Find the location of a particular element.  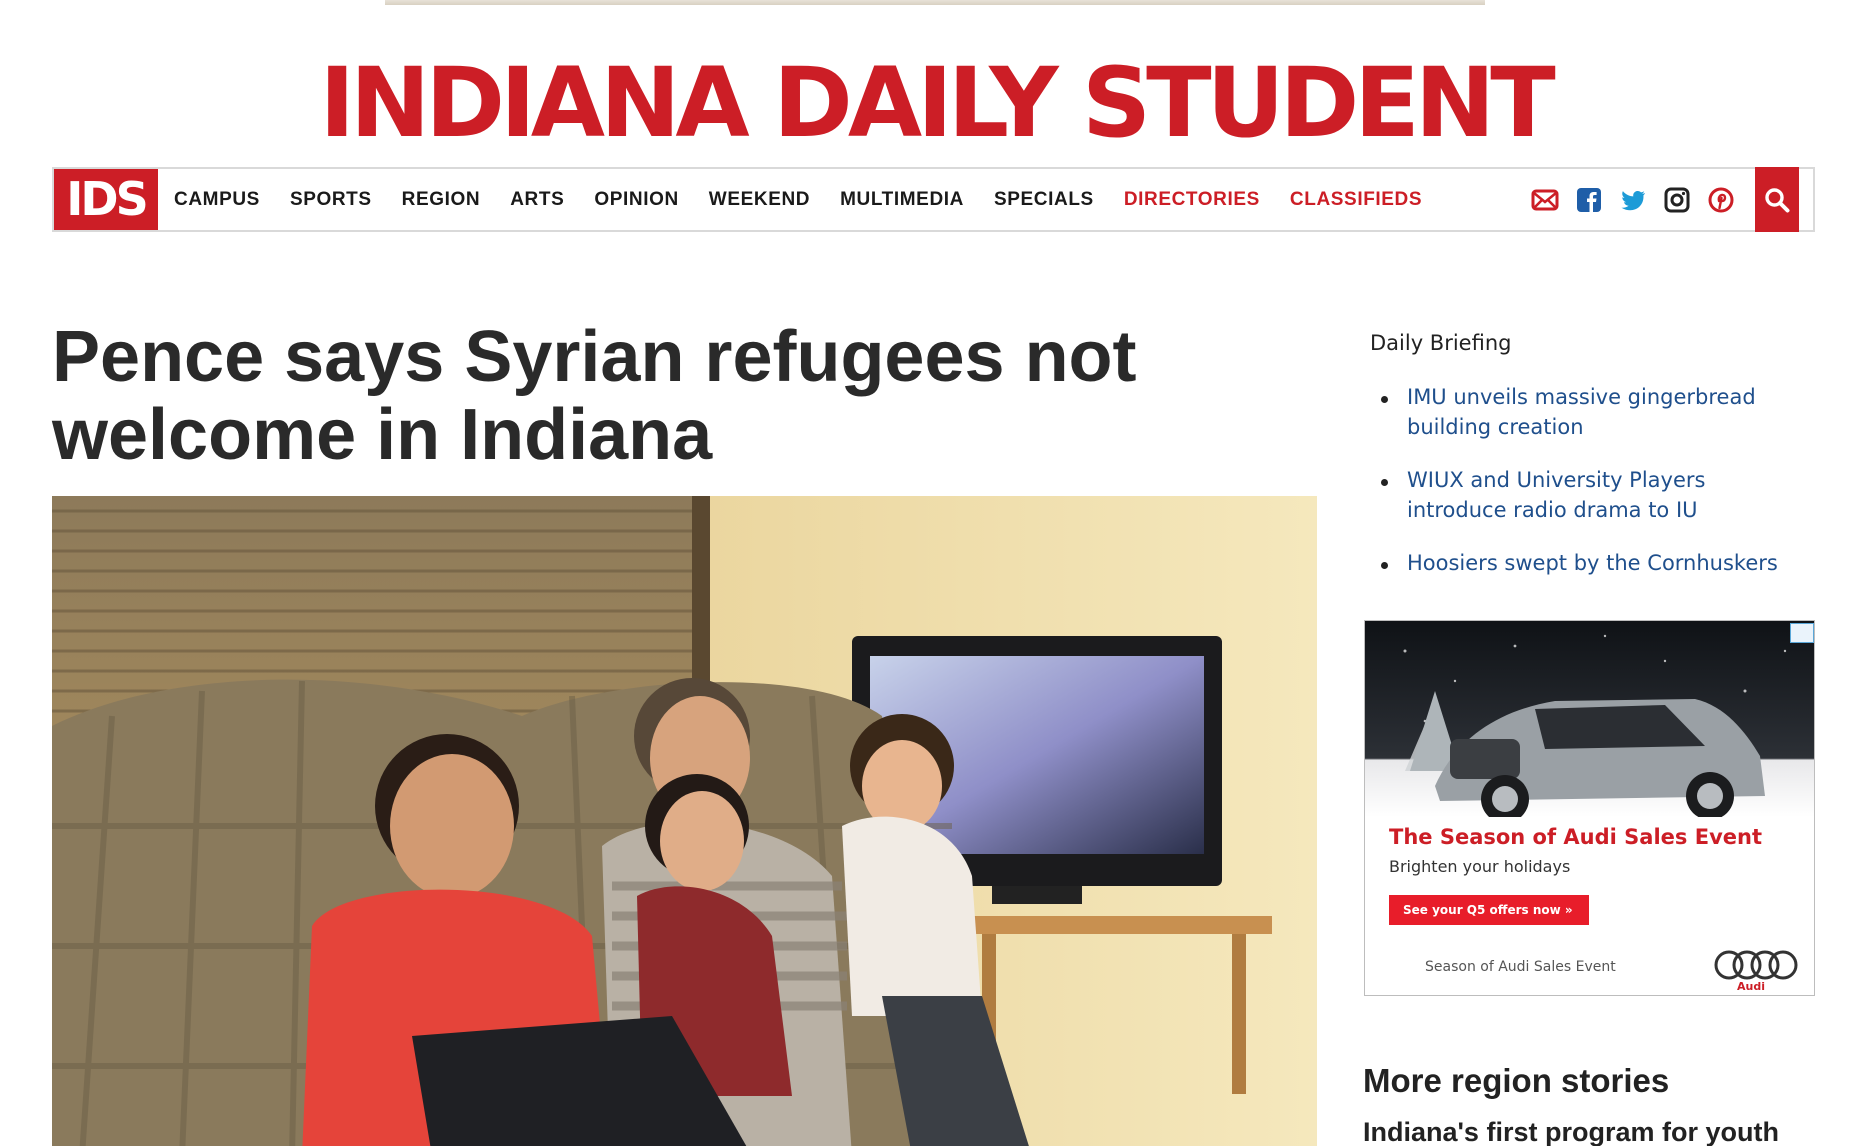

search-icon is located at coordinates (1777, 199).